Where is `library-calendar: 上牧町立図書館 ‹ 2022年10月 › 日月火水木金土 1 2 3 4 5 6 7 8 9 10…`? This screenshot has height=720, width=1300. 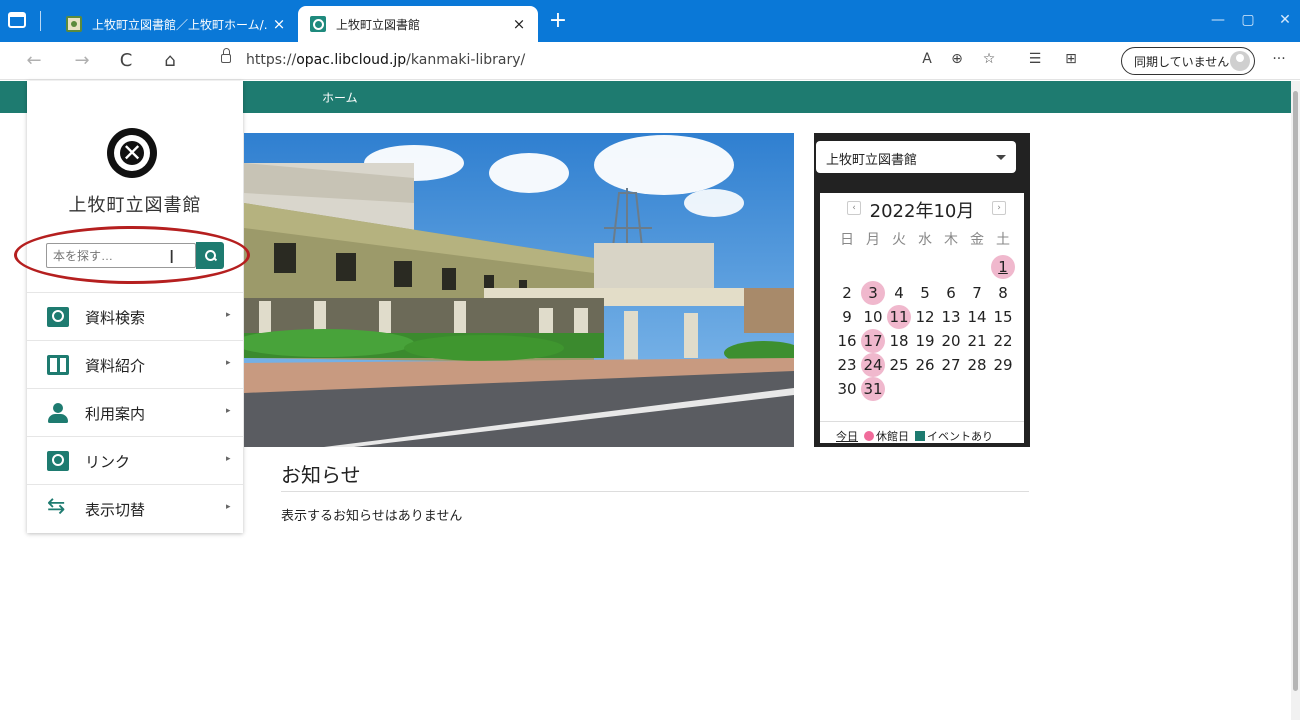
library-calendar: 上牧町立図書館 ‹ 2022年10月 › 日月火水木金土 1 2 3 4 5 6 7 8 9 10… is located at coordinates (922, 290).